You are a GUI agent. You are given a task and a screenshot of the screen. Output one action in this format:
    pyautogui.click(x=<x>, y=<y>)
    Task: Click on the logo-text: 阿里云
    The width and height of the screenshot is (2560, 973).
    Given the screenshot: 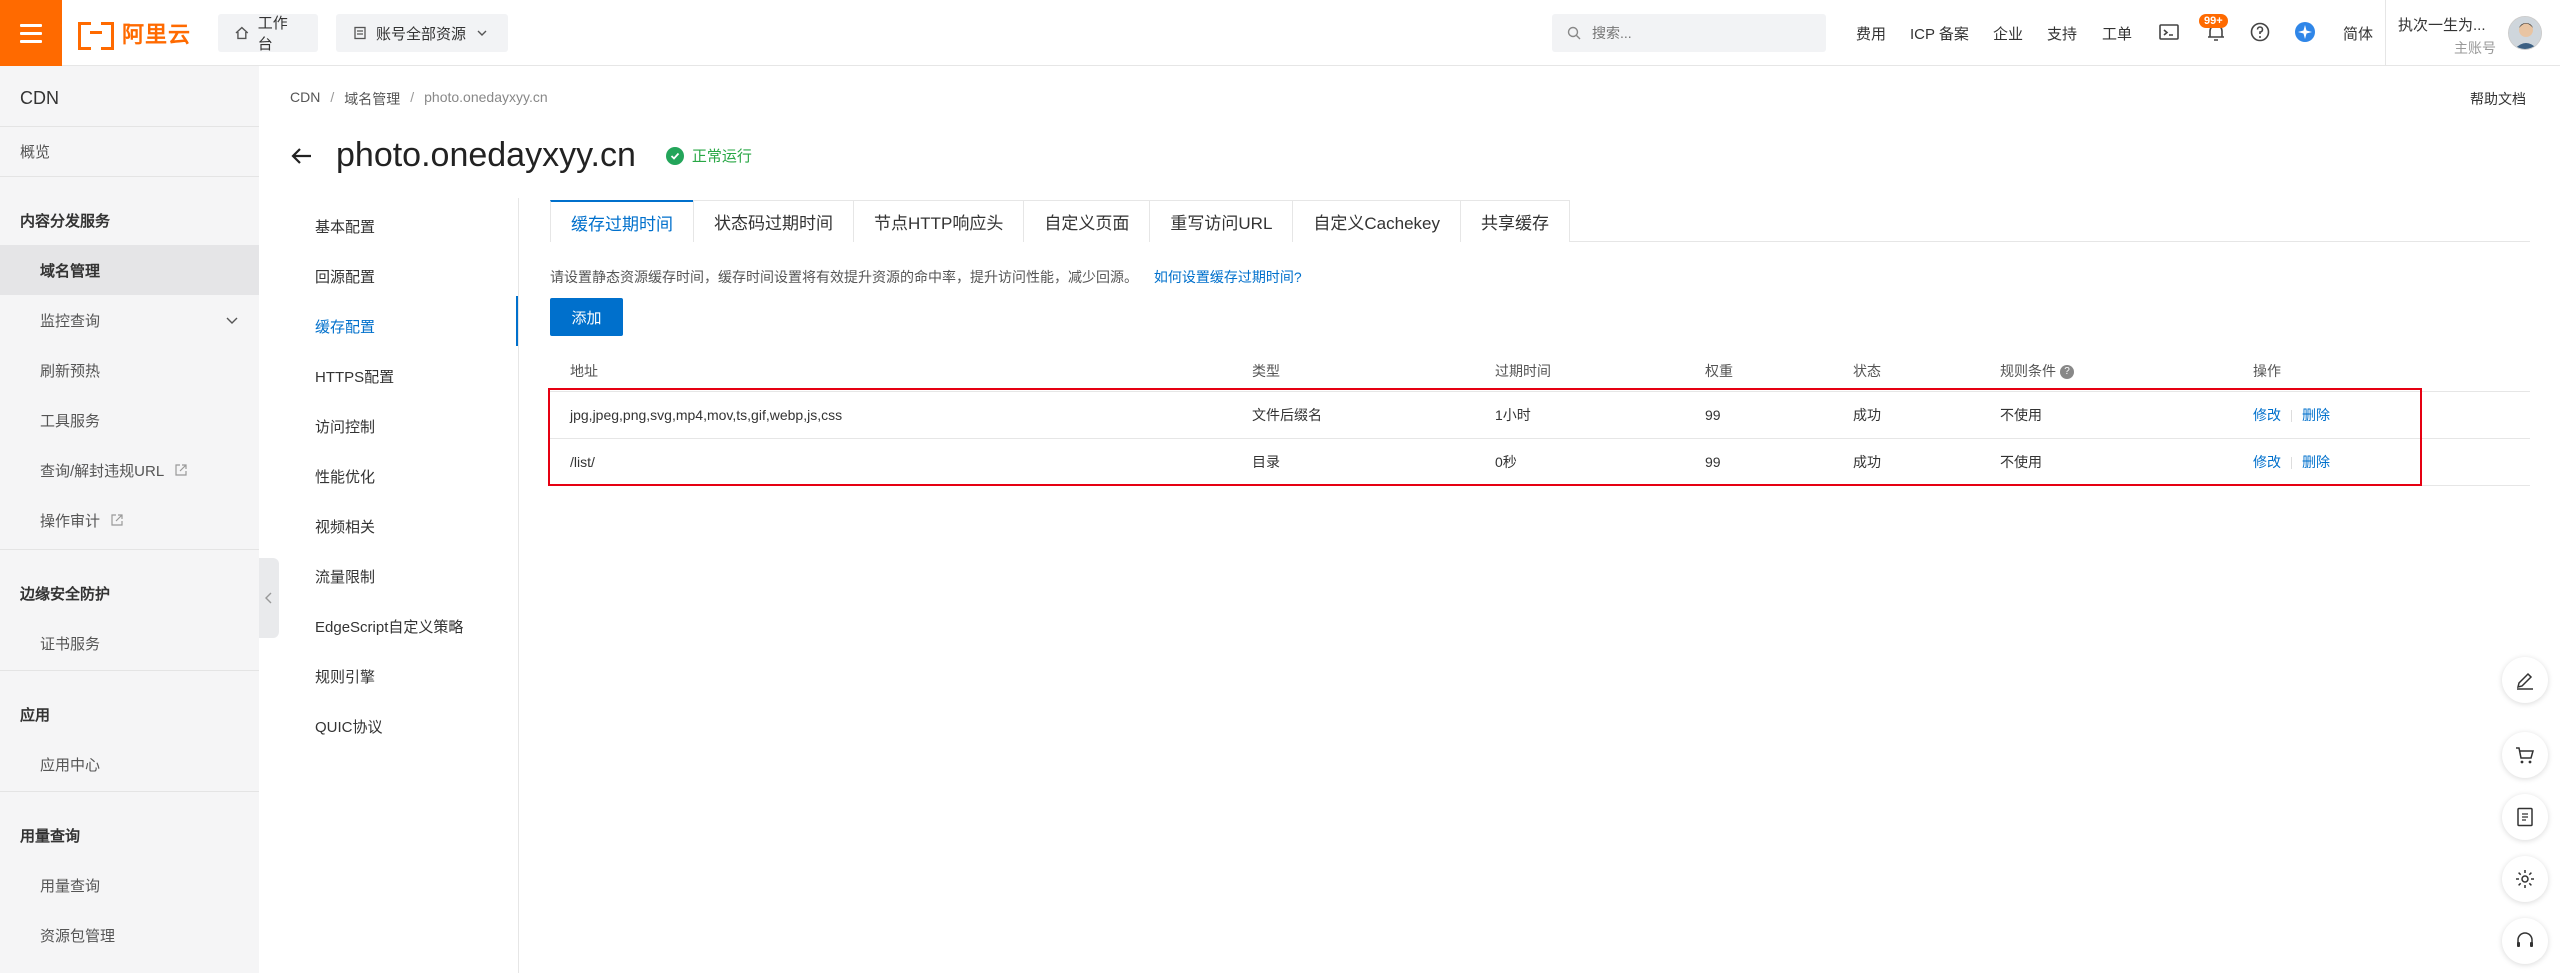 What is the action you would take?
    pyautogui.click(x=157, y=34)
    